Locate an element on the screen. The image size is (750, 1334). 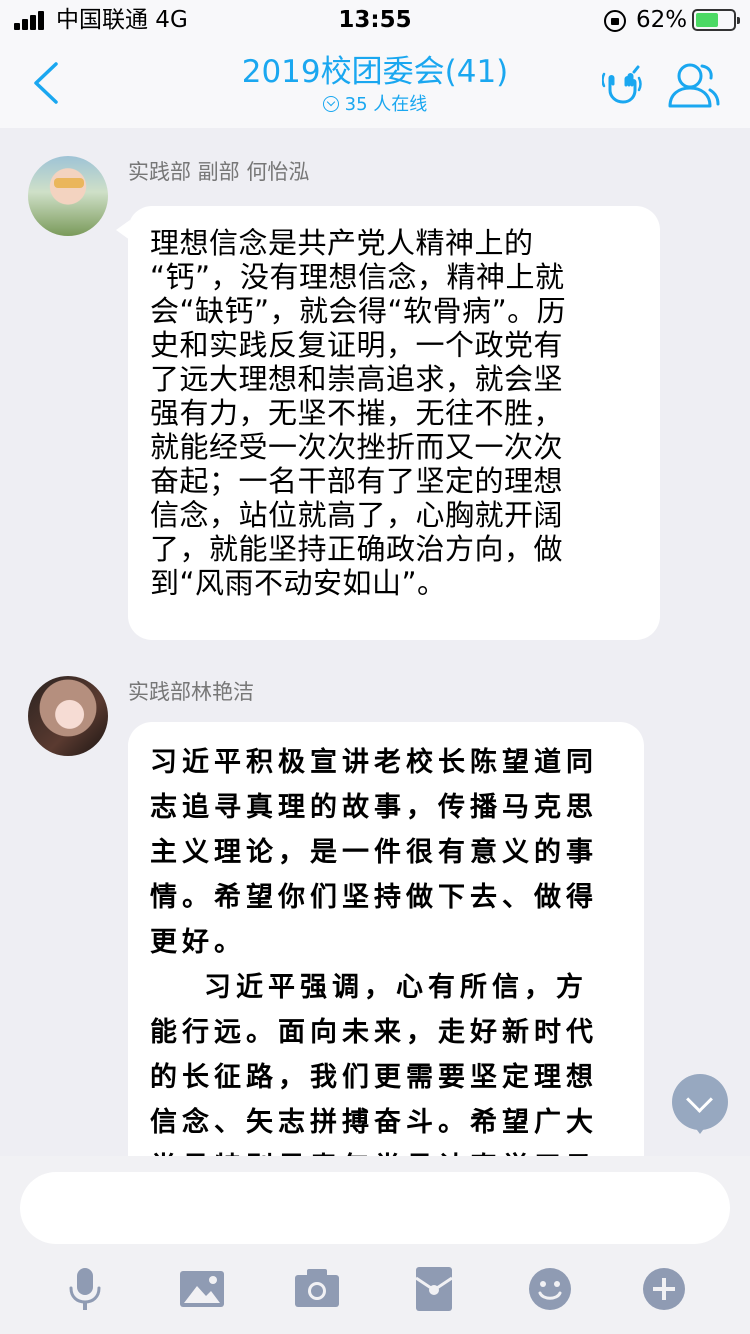
battery-charging-icon is located at coordinates (716, 20).